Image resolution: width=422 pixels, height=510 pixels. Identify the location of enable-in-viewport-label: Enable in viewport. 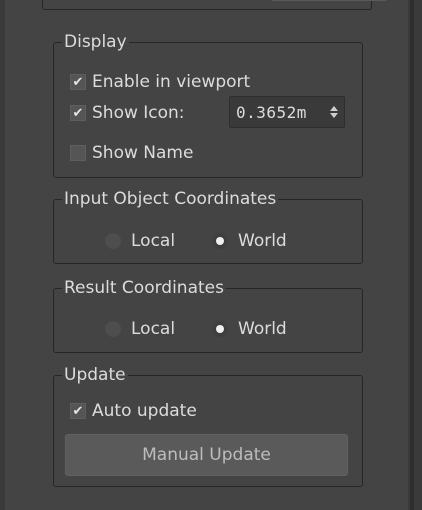
(171, 82).